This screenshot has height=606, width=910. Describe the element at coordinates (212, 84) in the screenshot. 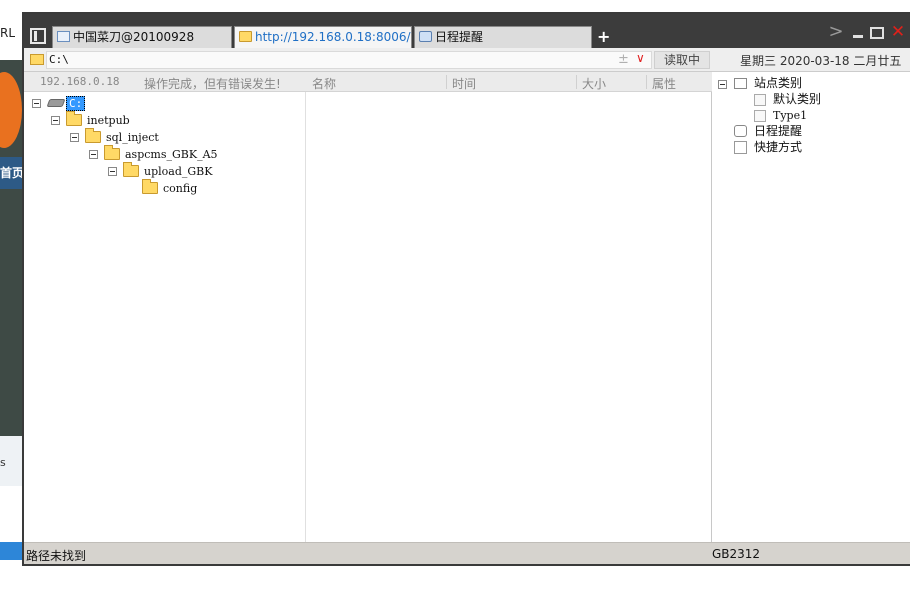

I see `operation-message: 操作完成，但有错误发生!` at that location.